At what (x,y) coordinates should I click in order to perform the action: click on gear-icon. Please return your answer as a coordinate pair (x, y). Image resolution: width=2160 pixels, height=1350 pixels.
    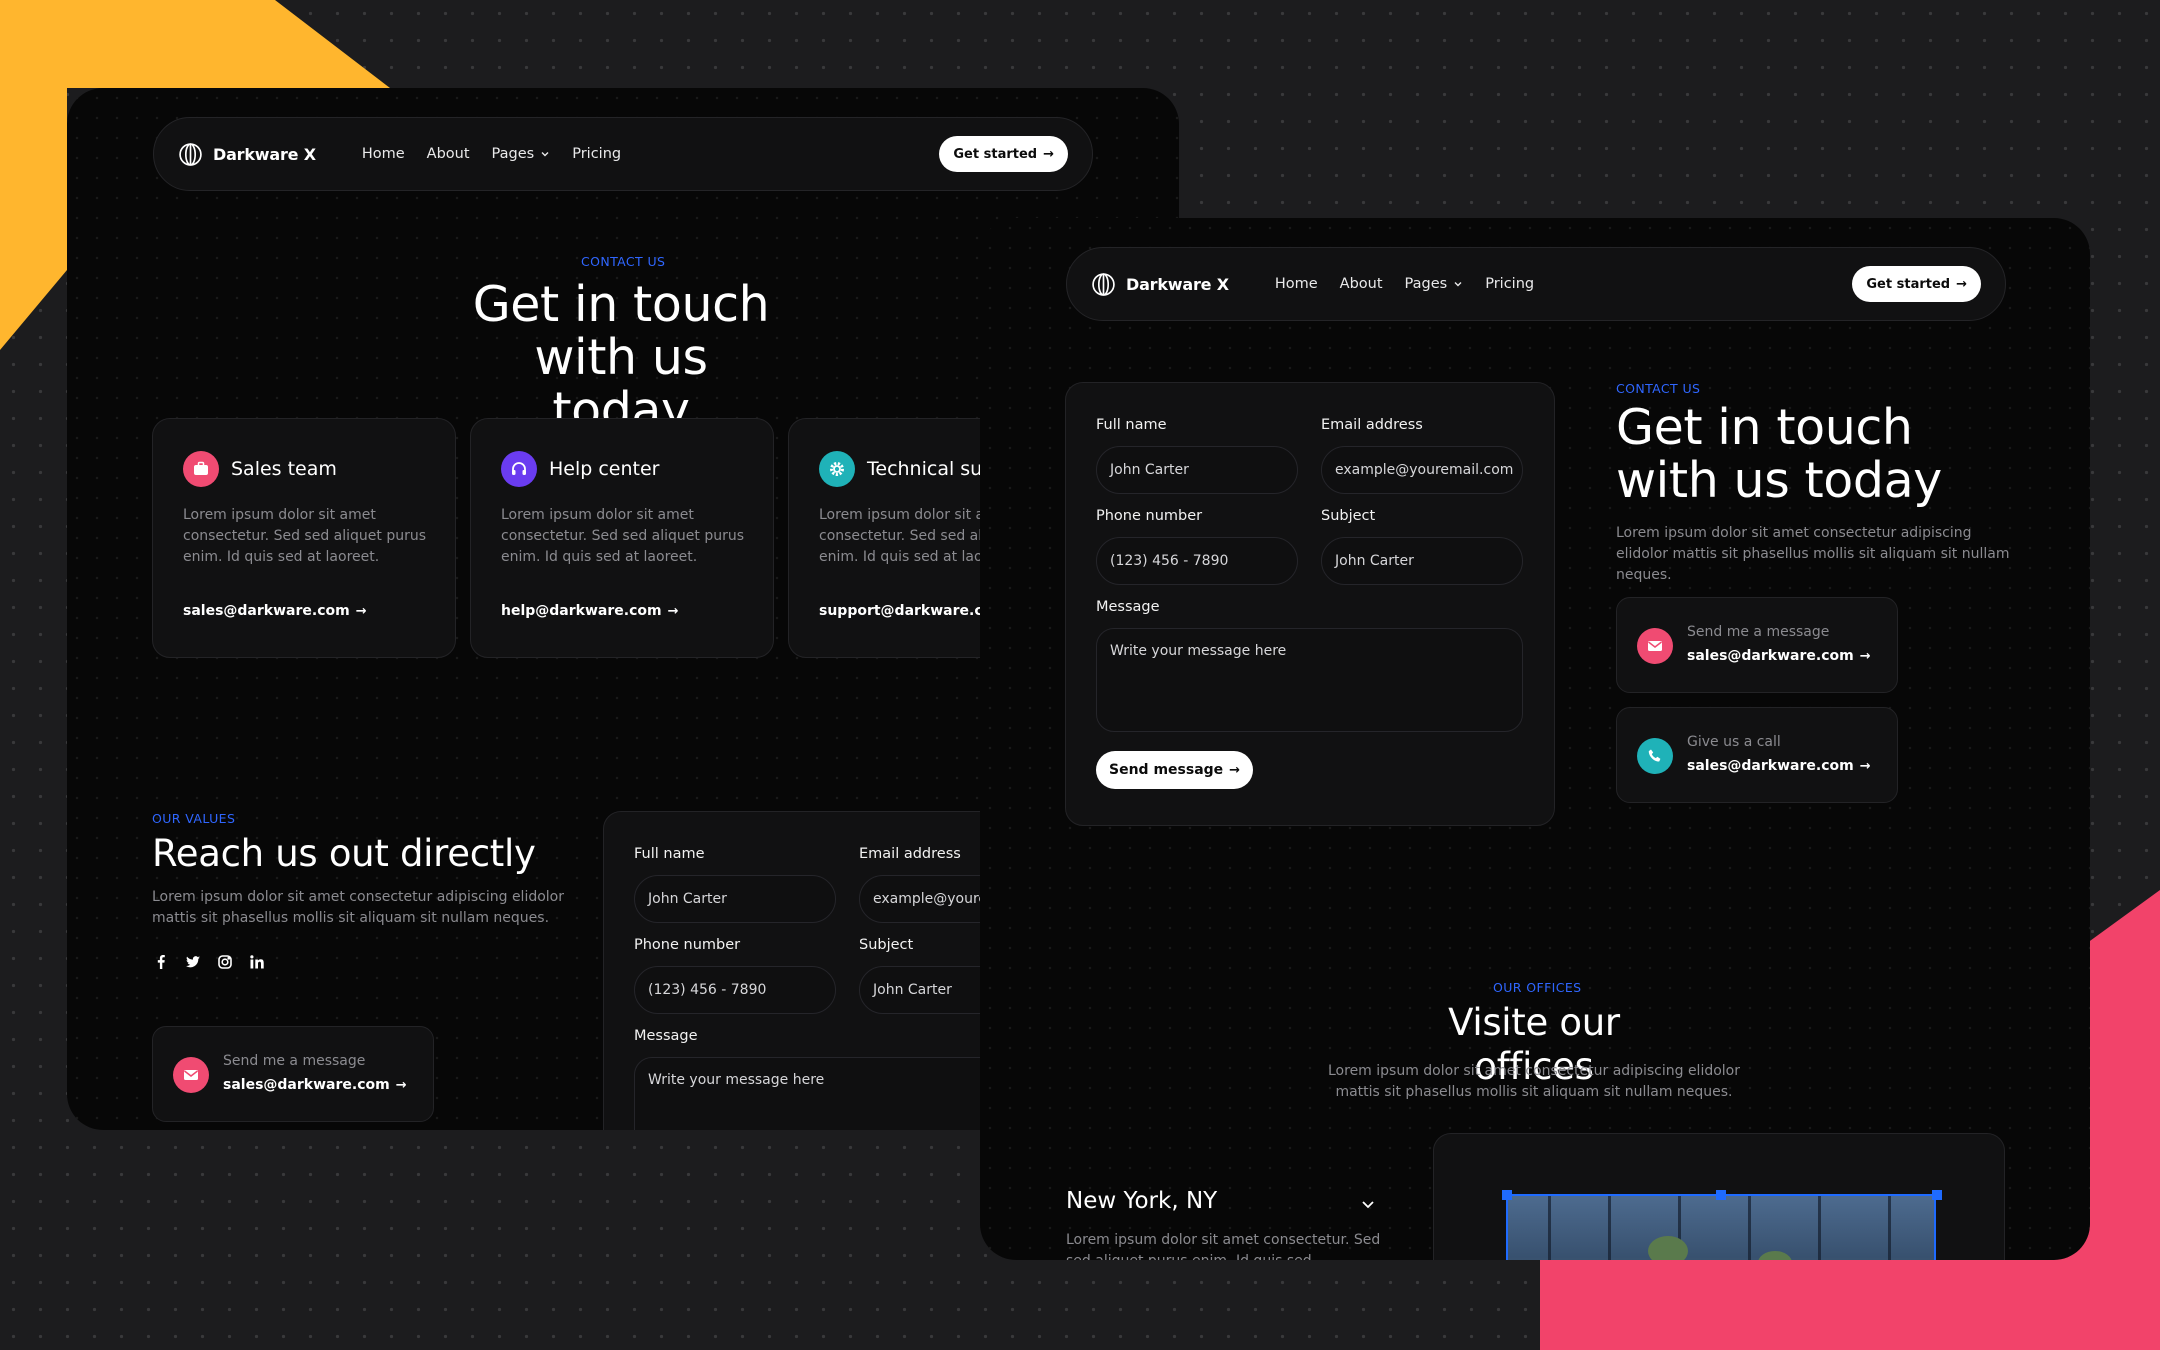
    Looking at the image, I should click on (837, 469).